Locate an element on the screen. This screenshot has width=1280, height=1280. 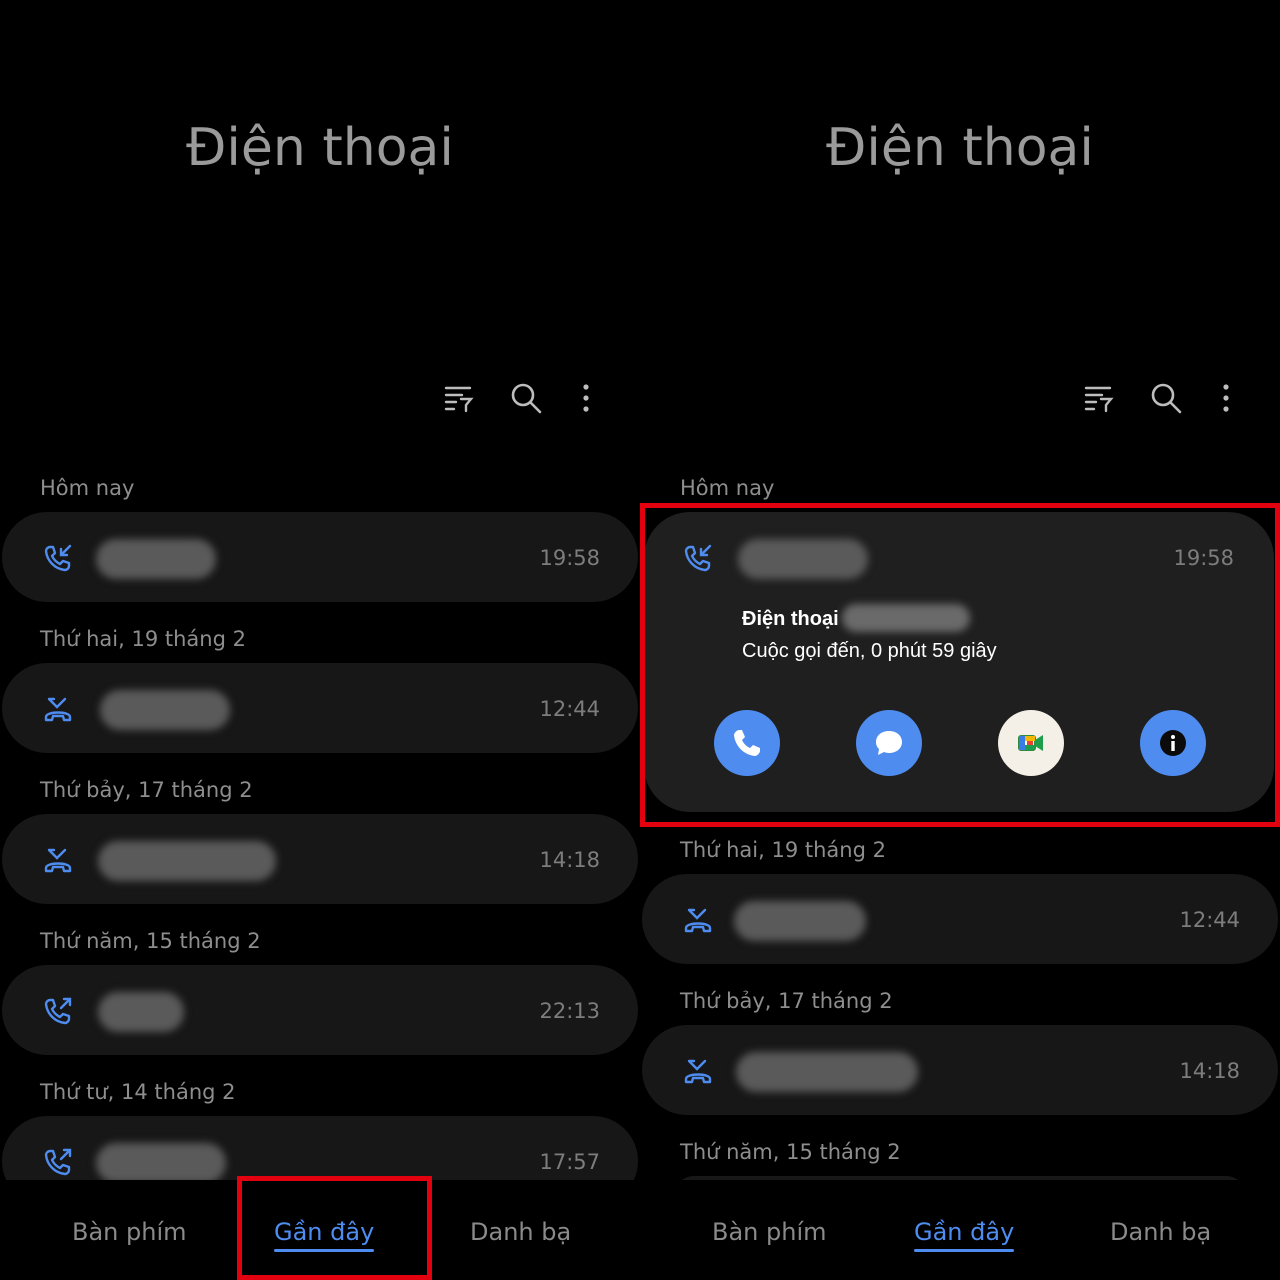
call-time: 17:57 is located at coordinates (569, 1162).